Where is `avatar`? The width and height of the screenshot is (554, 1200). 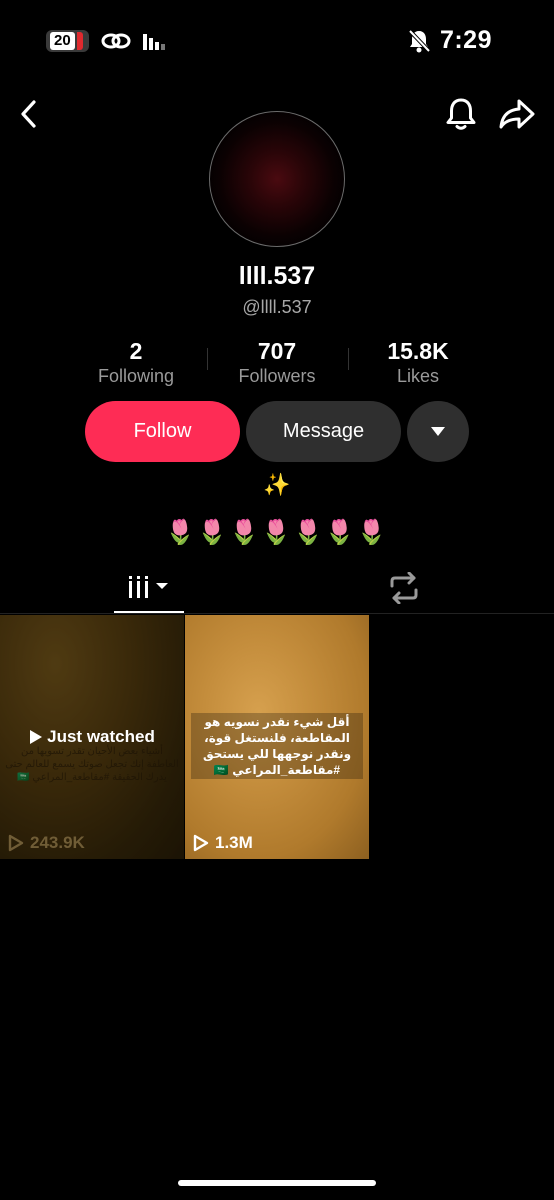 avatar is located at coordinates (277, 179).